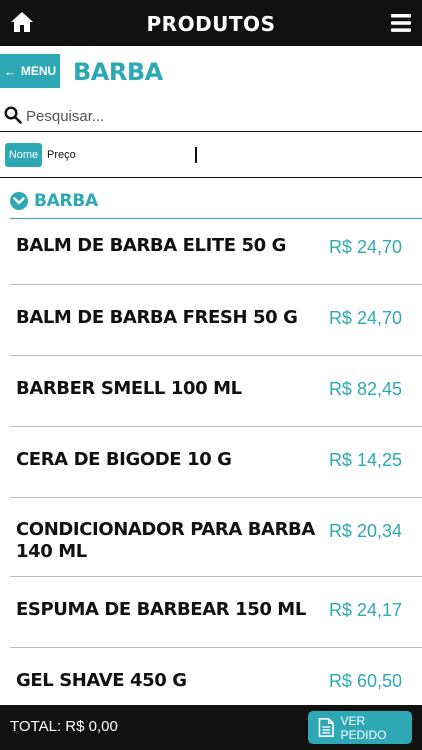 The width and height of the screenshot is (422, 750). What do you see at coordinates (64, 726) in the screenshot?
I see `order-total: TOTAL: R$ 0,00` at bounding box center [64, 726].